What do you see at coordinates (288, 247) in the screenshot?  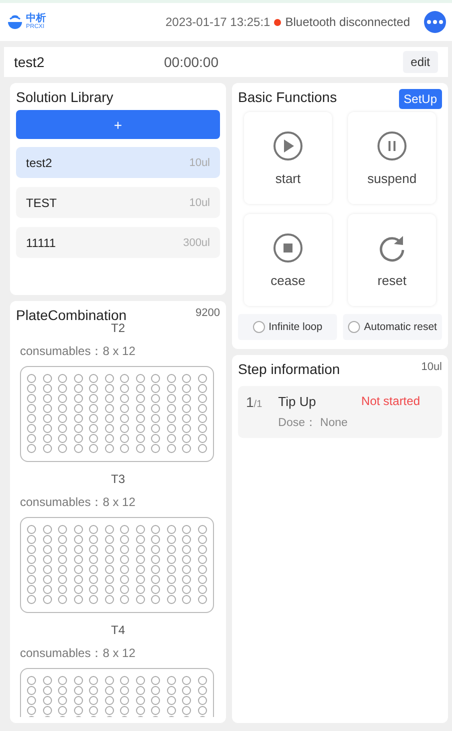 I see `stop-icon` at bounding box center [288, 247].